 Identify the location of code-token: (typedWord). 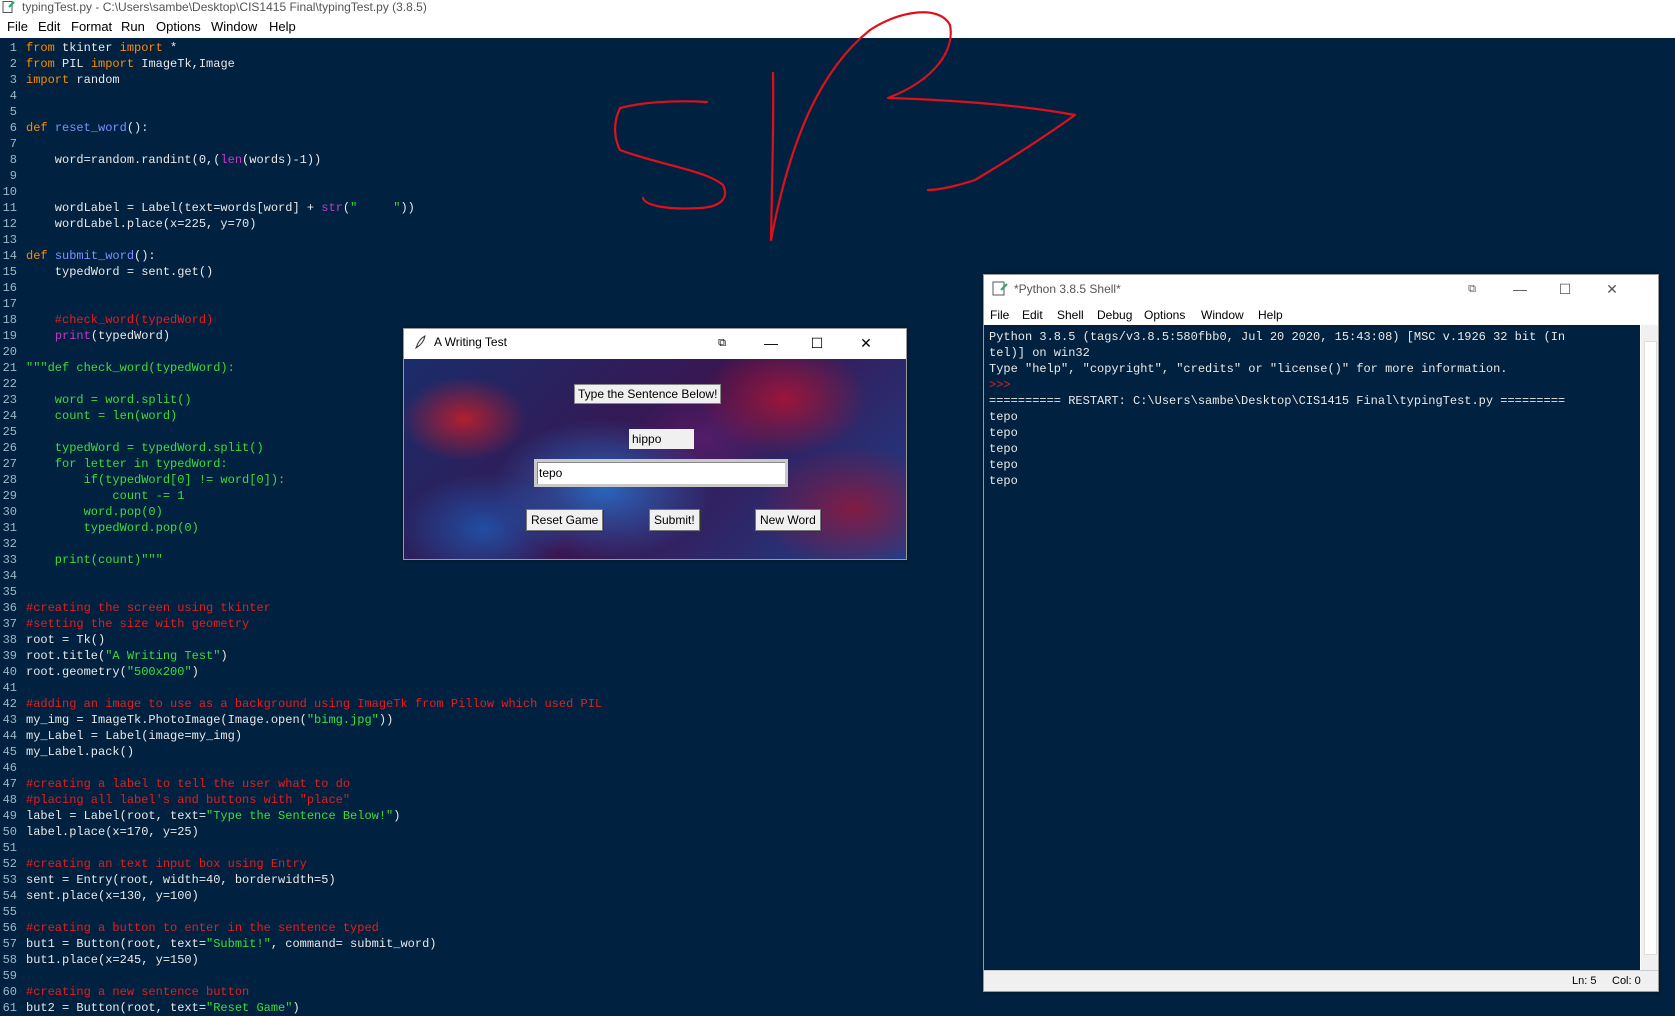
(130, 336).